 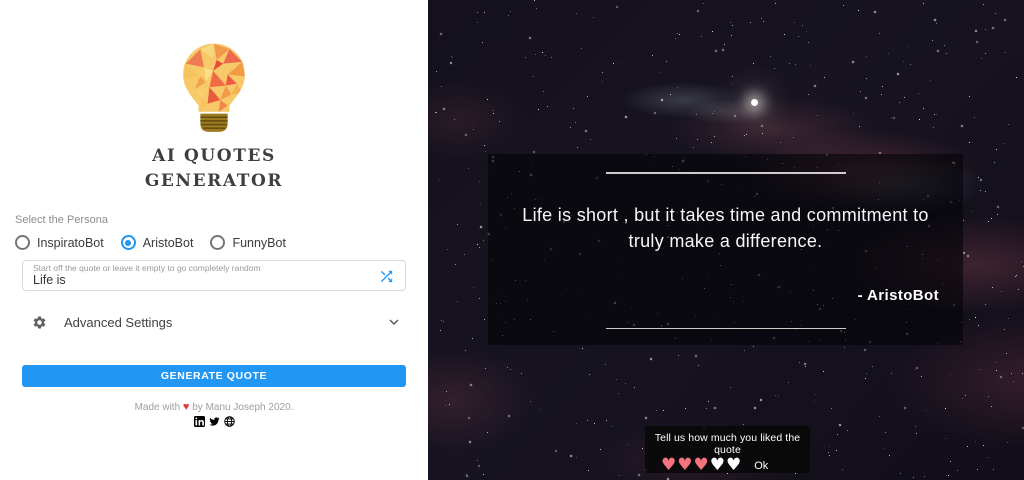 I want to click on persona-radio-aristobot: AristoBot, so click(x=157, y=242).